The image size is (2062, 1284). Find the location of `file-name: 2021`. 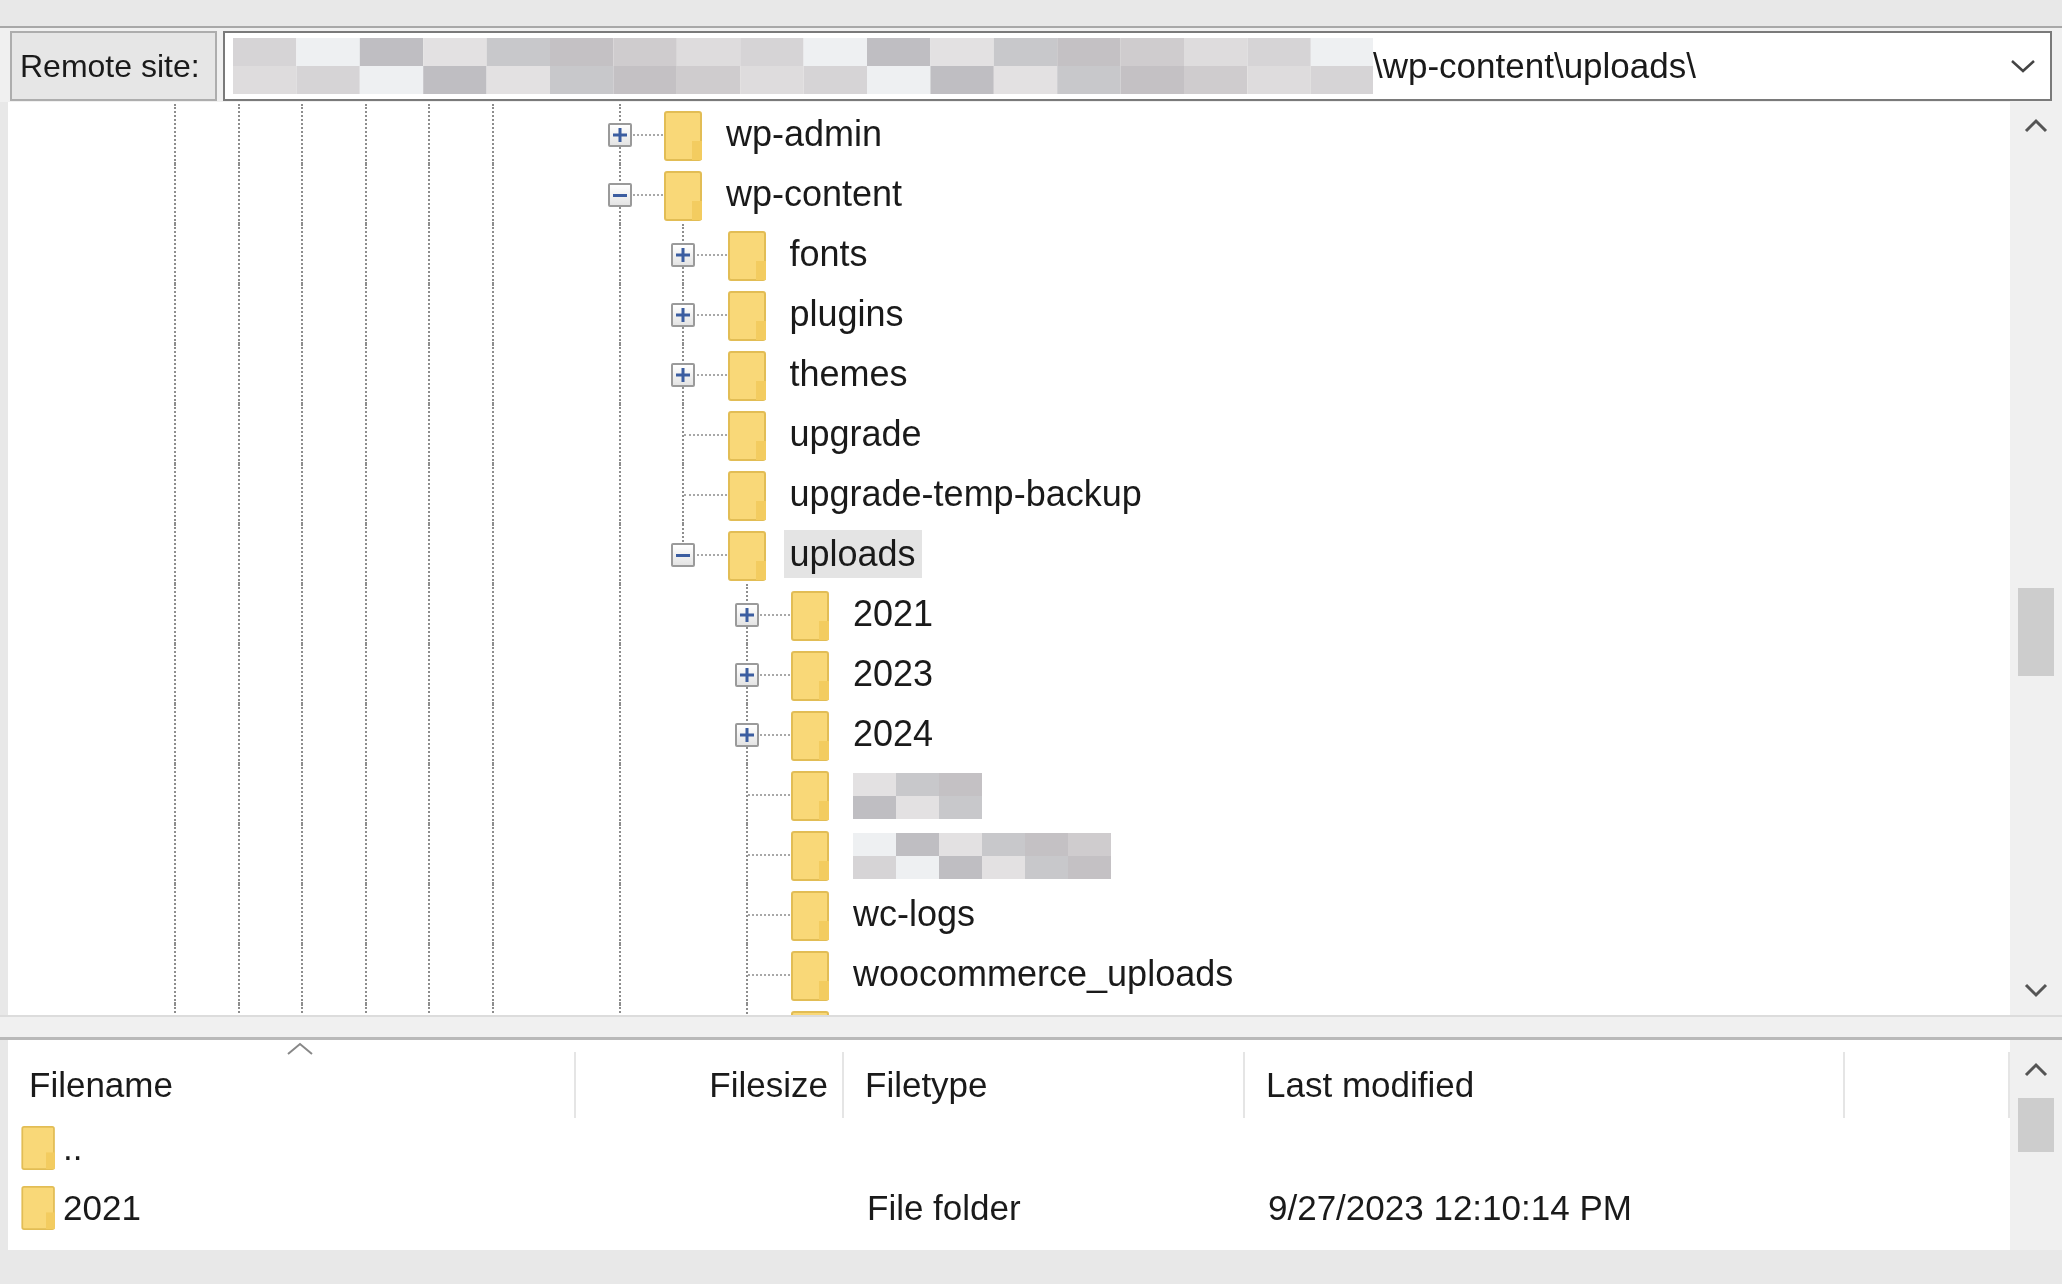

file-name: 2021 is located at coordinates (102, 1208).